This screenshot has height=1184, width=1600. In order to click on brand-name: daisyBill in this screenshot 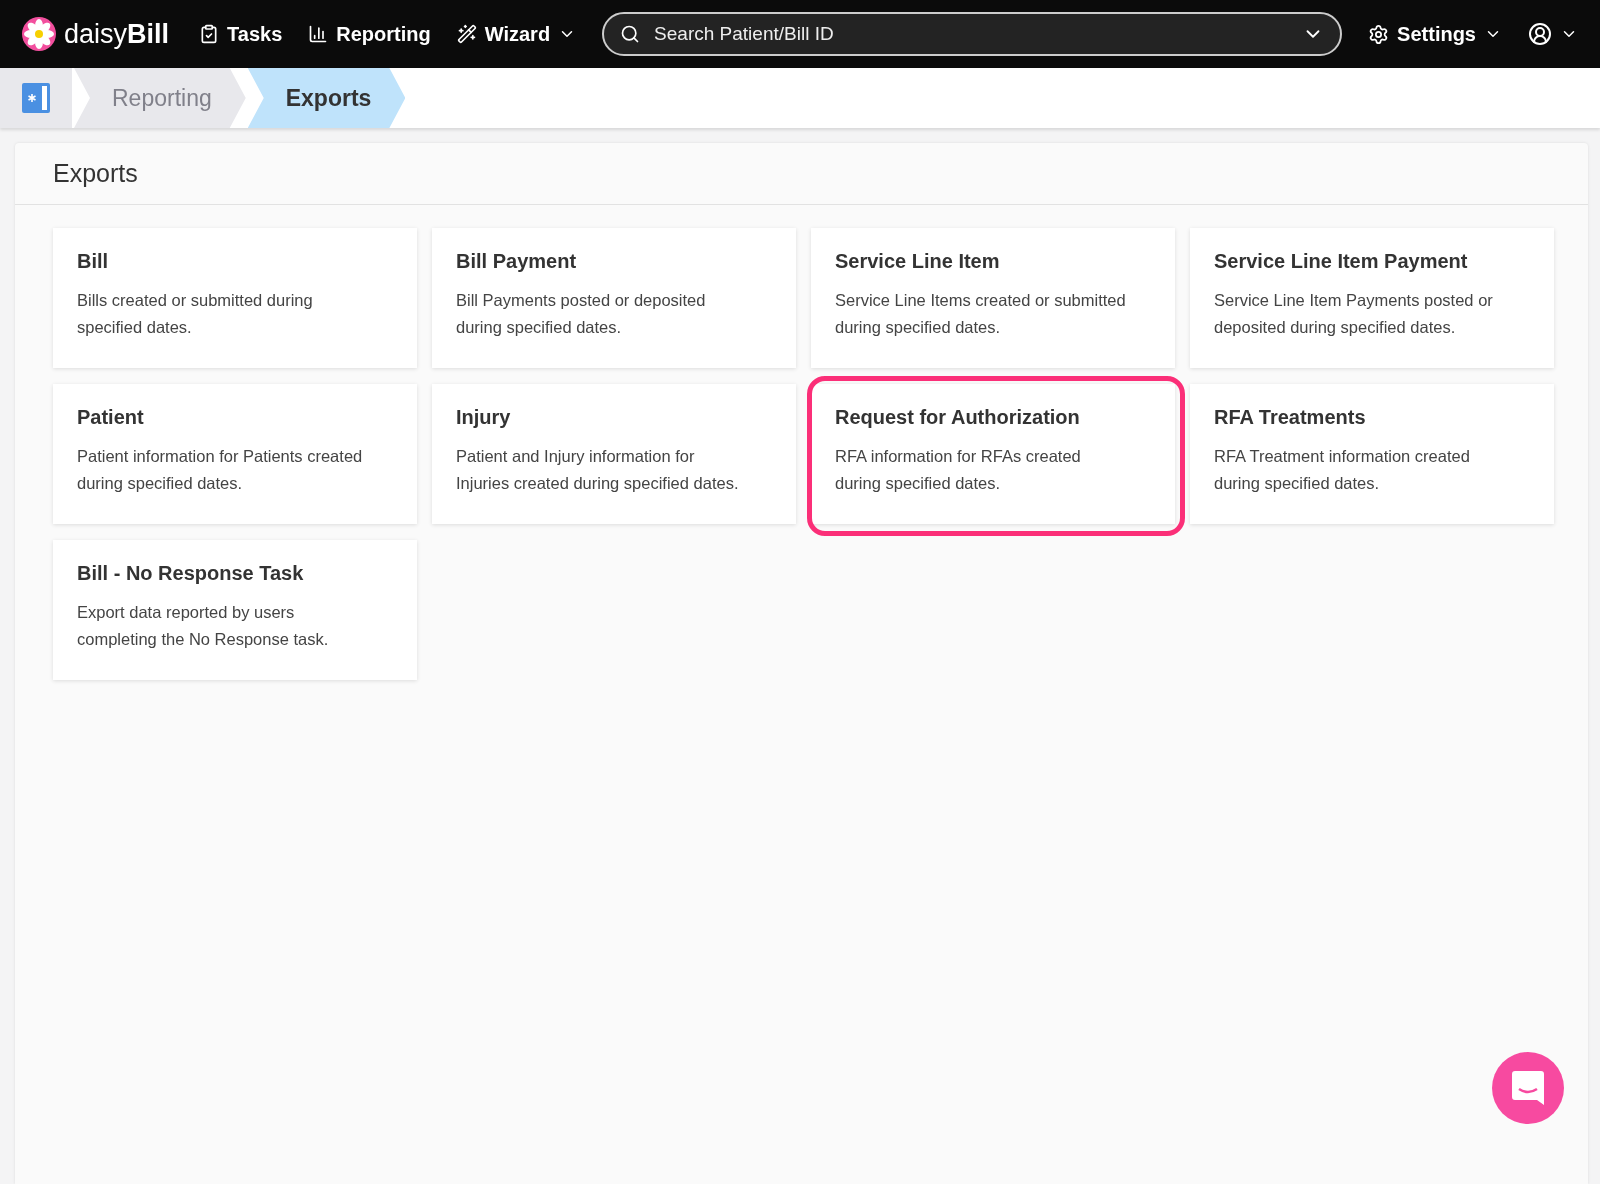, I will do `click(117, 34)`.